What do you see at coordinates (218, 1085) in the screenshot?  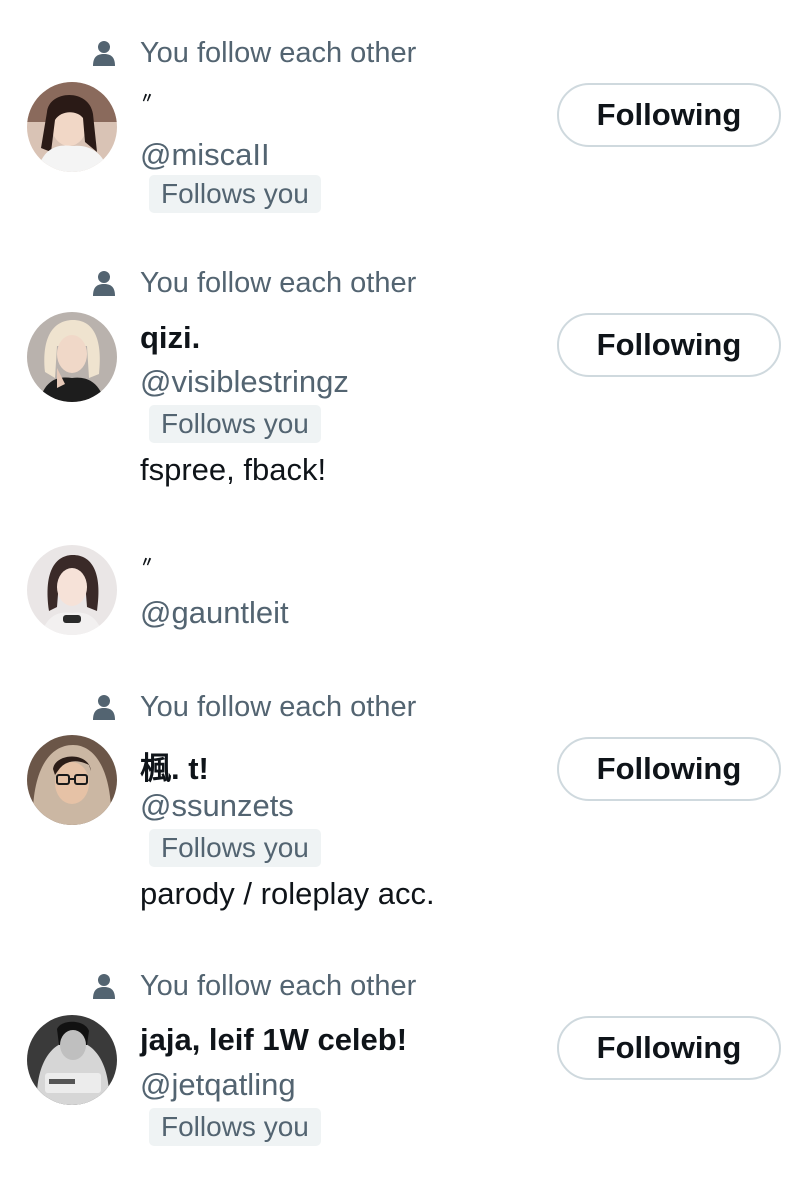 I see `handle: @jetqatling` at bounding box center [218, 1085].